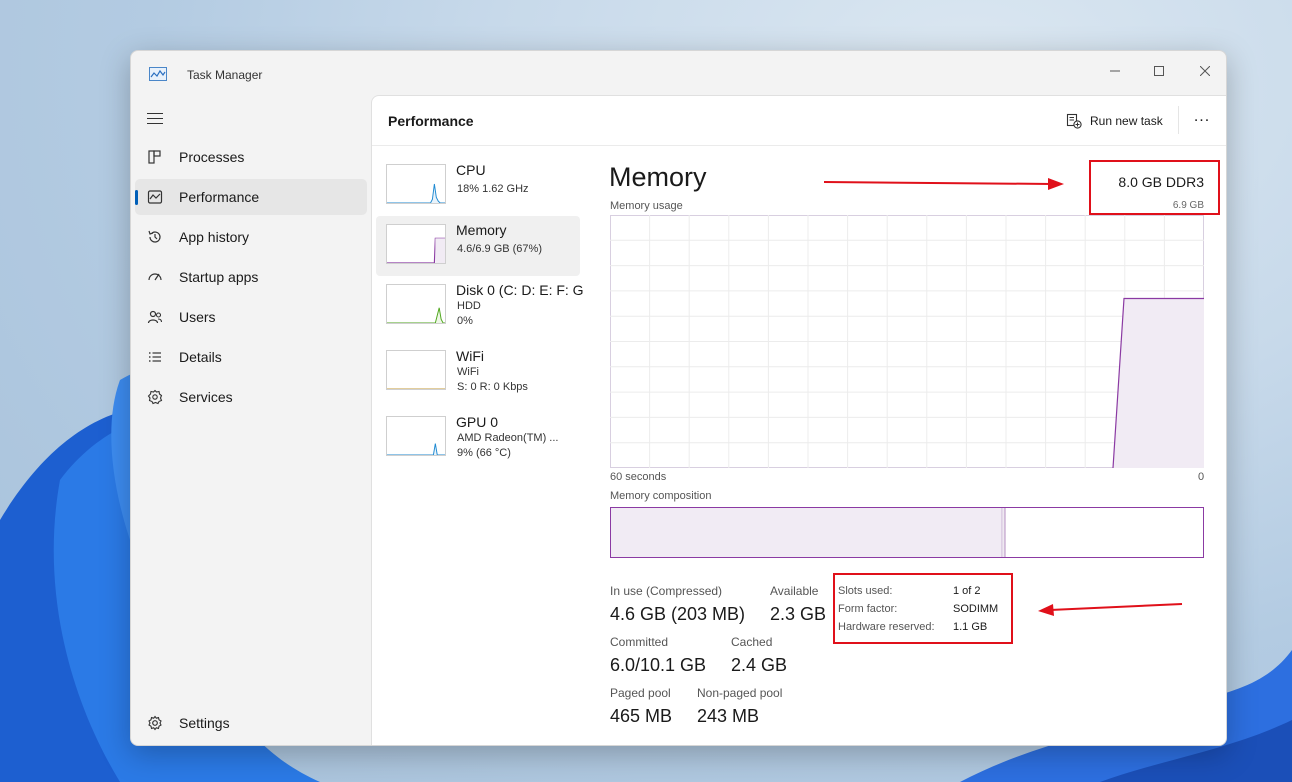 This screenshot has height=782, width=1292. I want to click on nav-label-users: Users, so click(197, 317).